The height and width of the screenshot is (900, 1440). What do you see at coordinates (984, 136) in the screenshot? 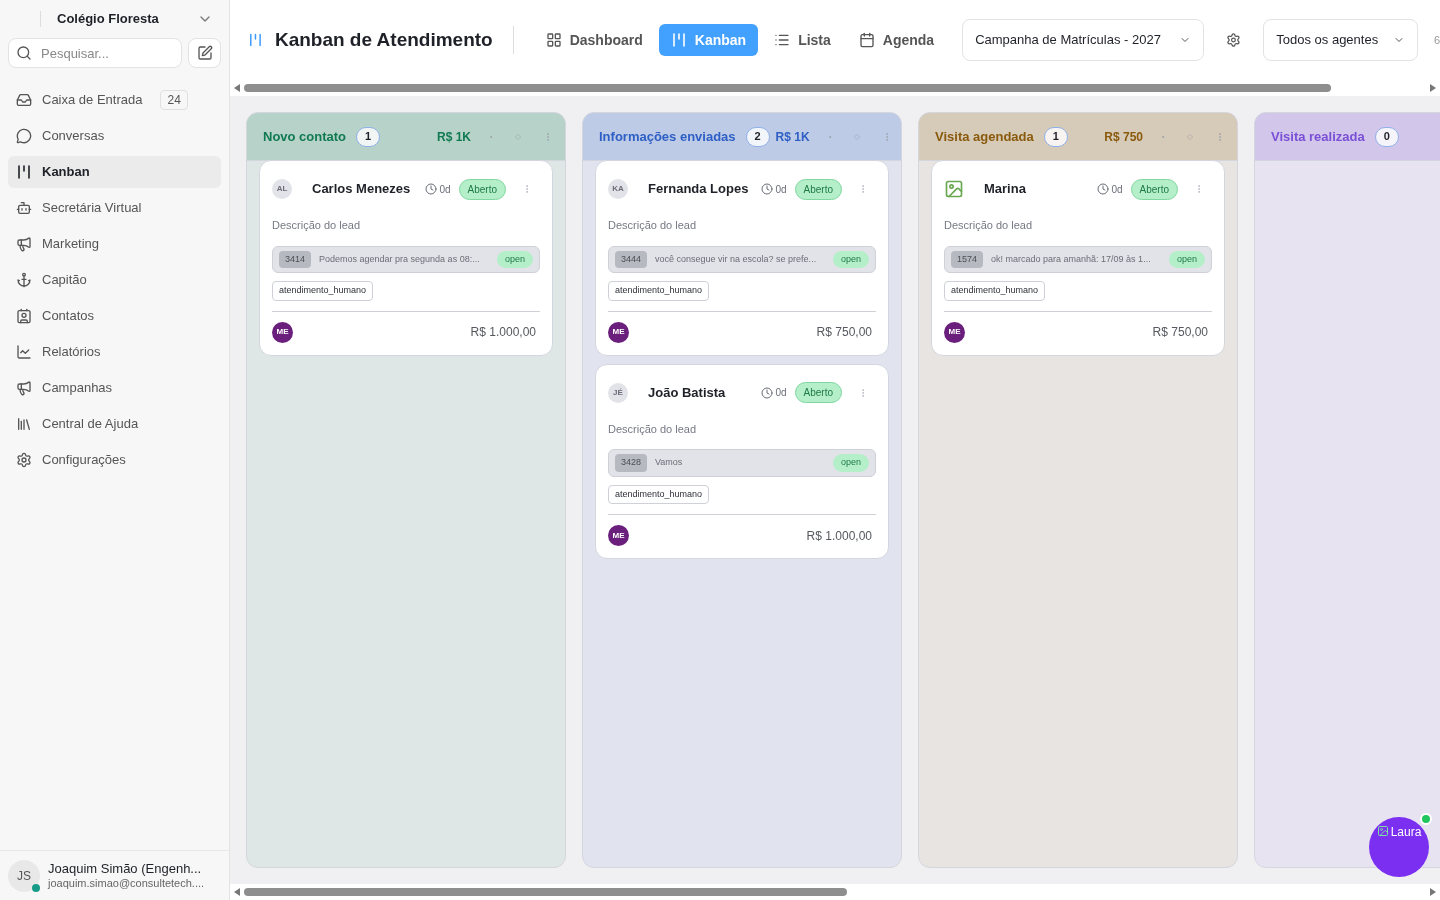
I see `column-title: Visita agendada` at bounding box center [984, 136].